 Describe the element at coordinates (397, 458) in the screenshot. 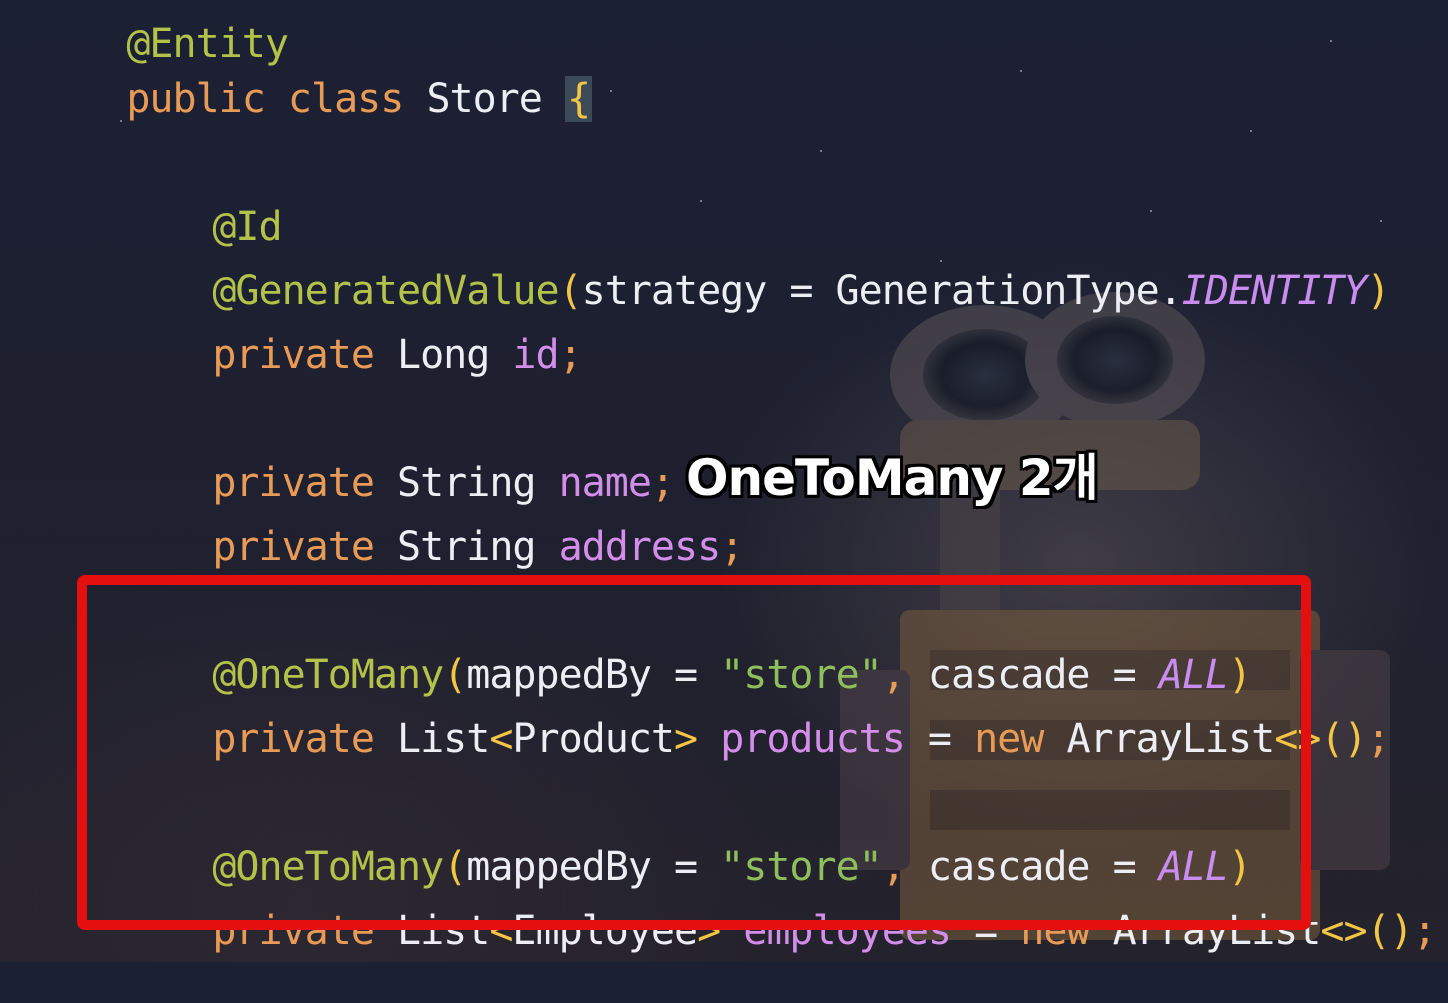

I see `code-line-name-field: private String name;` at that location.